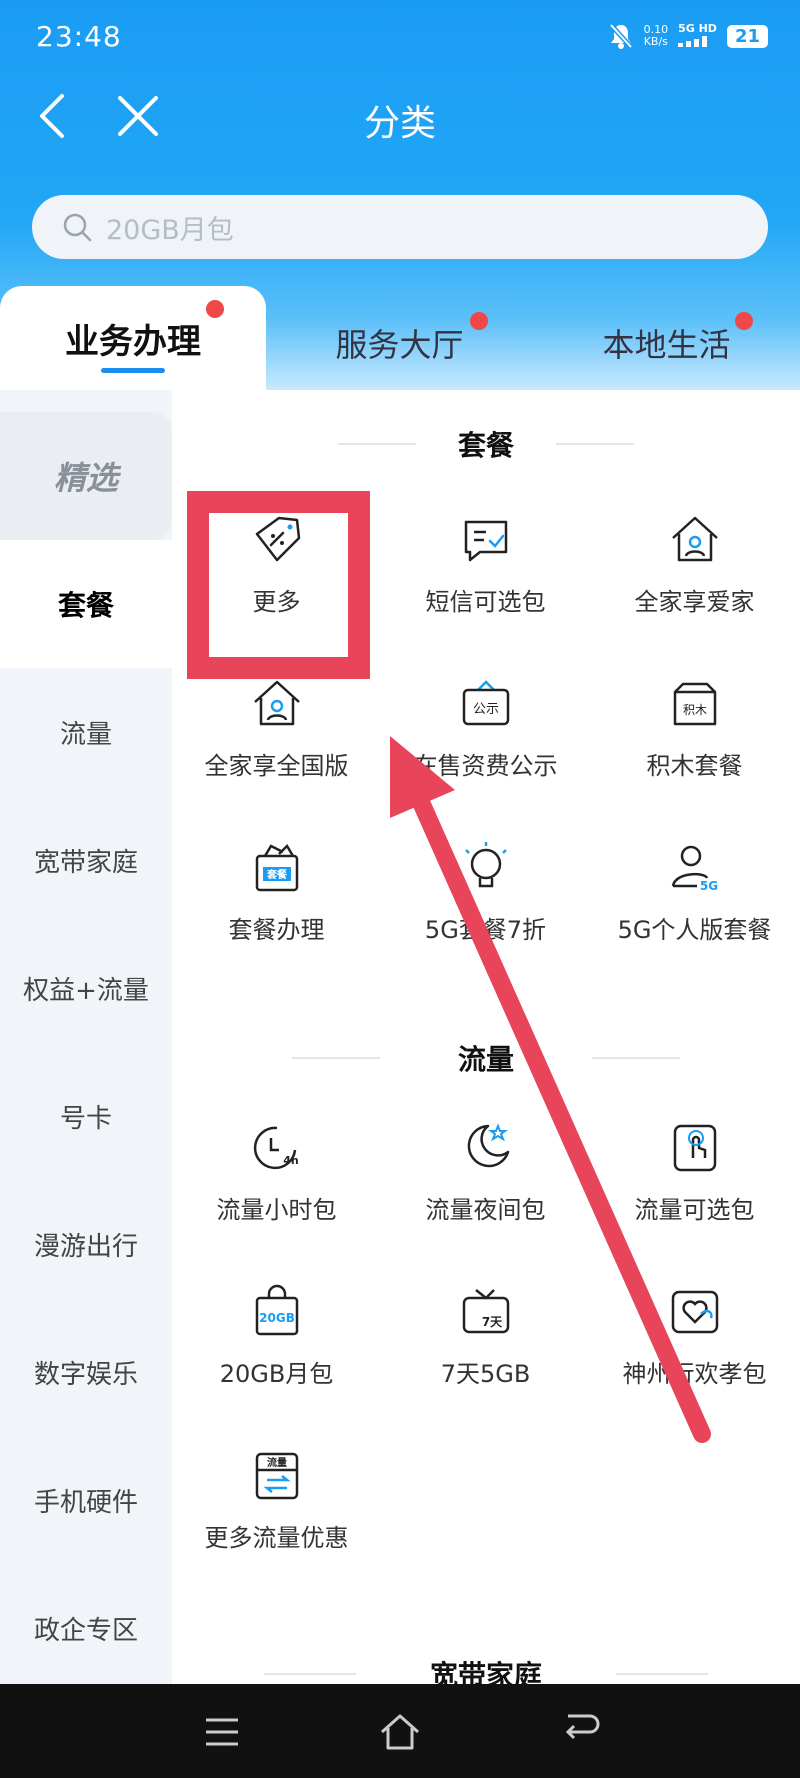 This screenshot has height=1778, width=800. I want to click on icon-text: 4h, so click(291, 1160).